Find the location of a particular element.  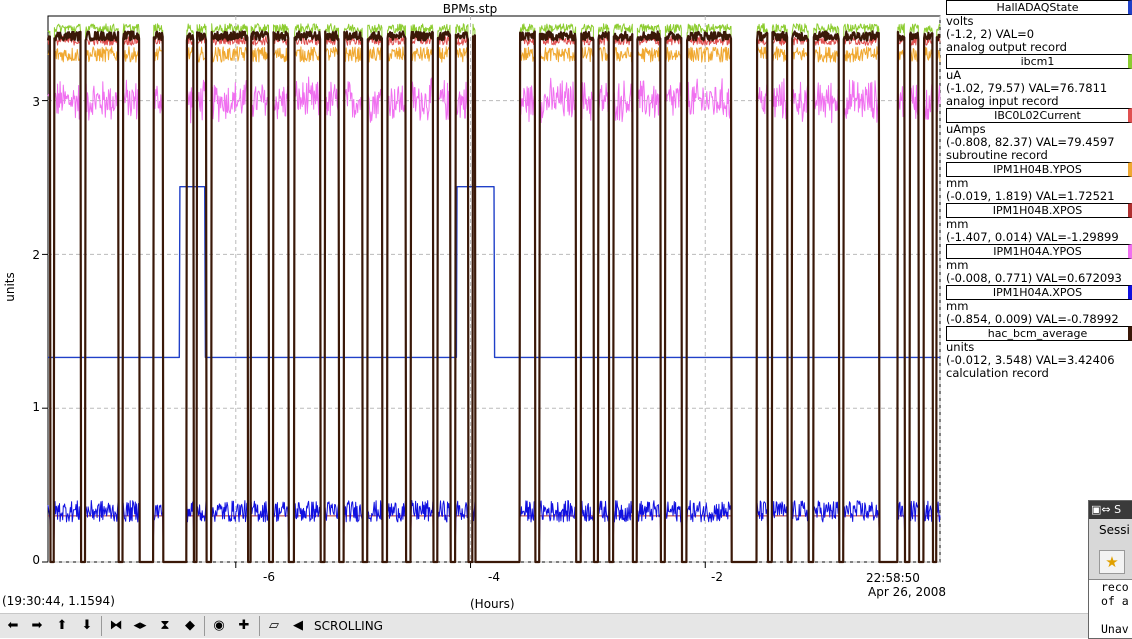

pan-up-button: ⬆ is located at coordinates (62, 626).